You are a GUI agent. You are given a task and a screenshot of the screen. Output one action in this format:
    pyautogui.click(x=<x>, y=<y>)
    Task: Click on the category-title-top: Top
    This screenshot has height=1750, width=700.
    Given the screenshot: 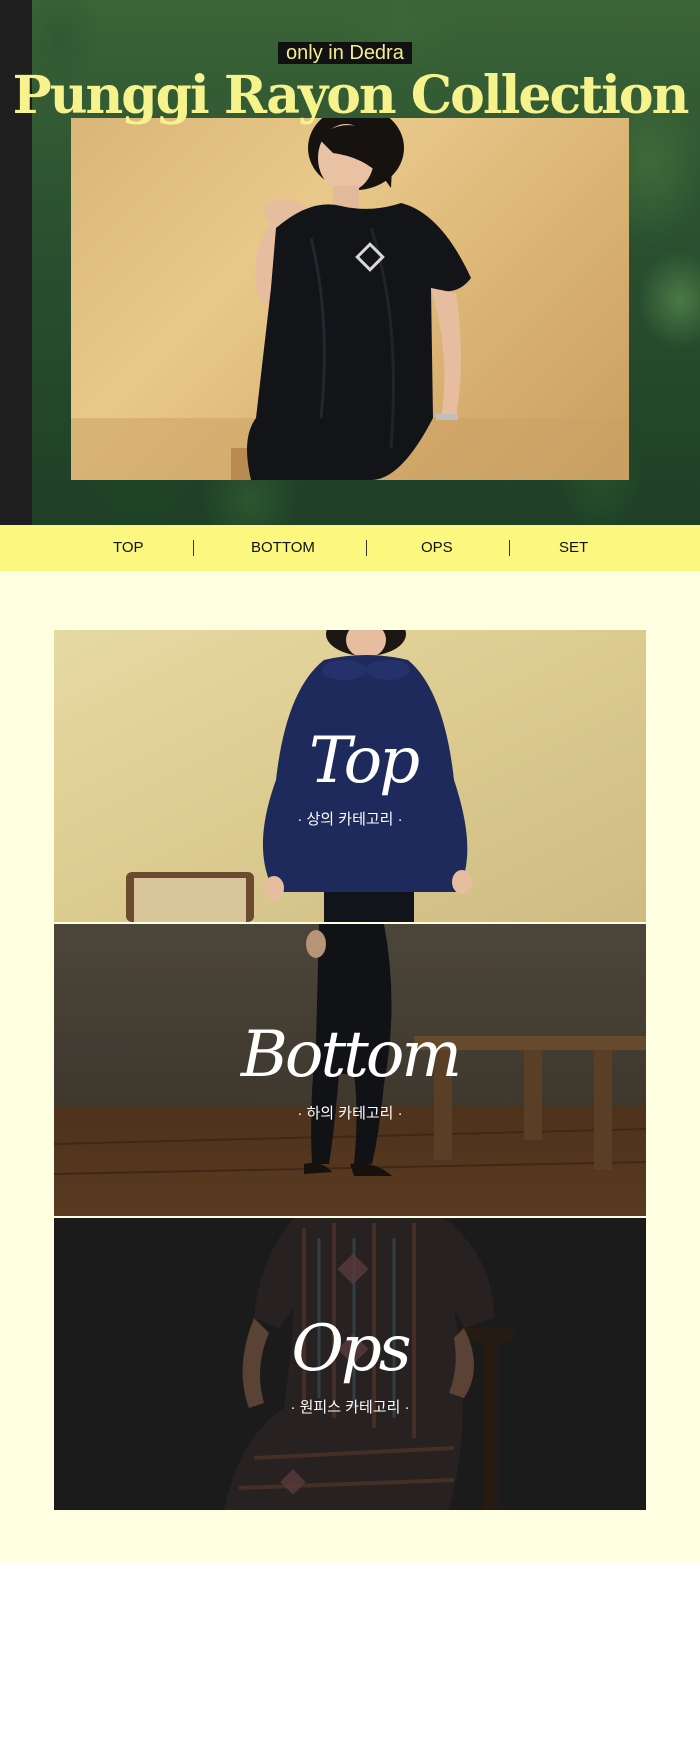 What is the action you would take?
    pyautogui.click(x=364, y=761)
    